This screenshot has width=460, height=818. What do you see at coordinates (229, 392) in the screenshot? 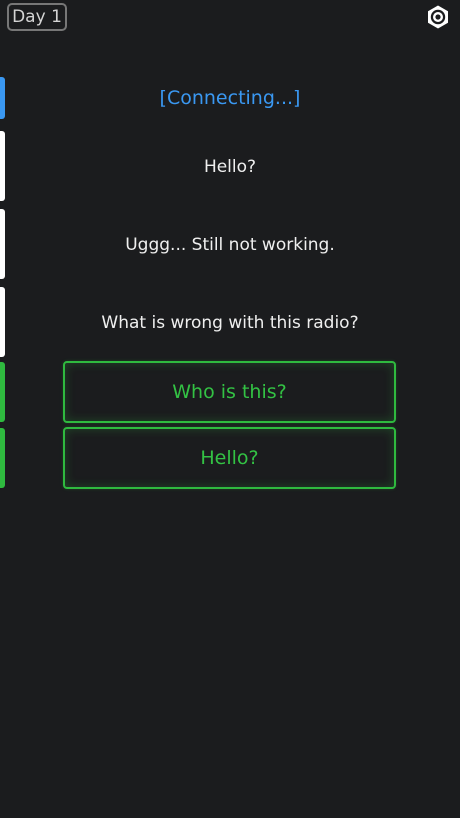
I see `choice-button-who-is-this: Who is this?` at bounding box center [229, 392].